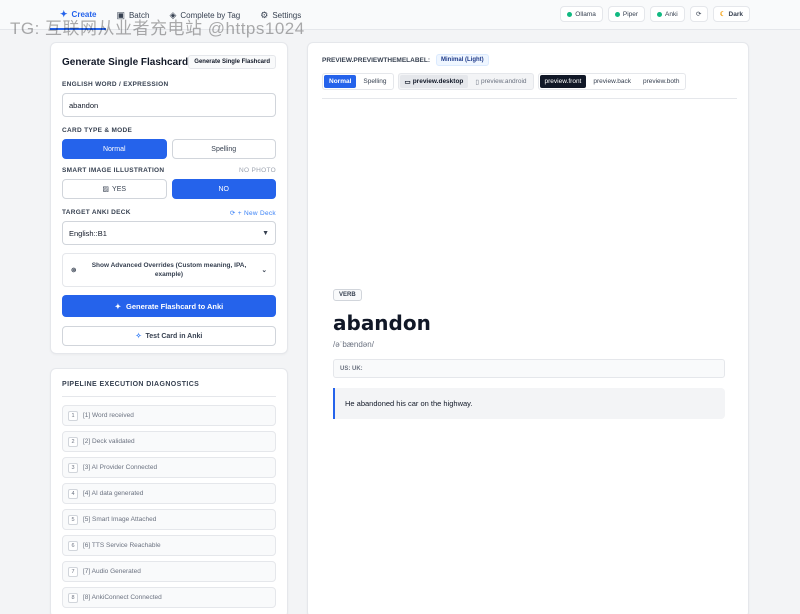 The height and width of the screenshot is (614, 800). I want to click on preview-desktop-button: ▭ preview.desktop, so click(434, 81).